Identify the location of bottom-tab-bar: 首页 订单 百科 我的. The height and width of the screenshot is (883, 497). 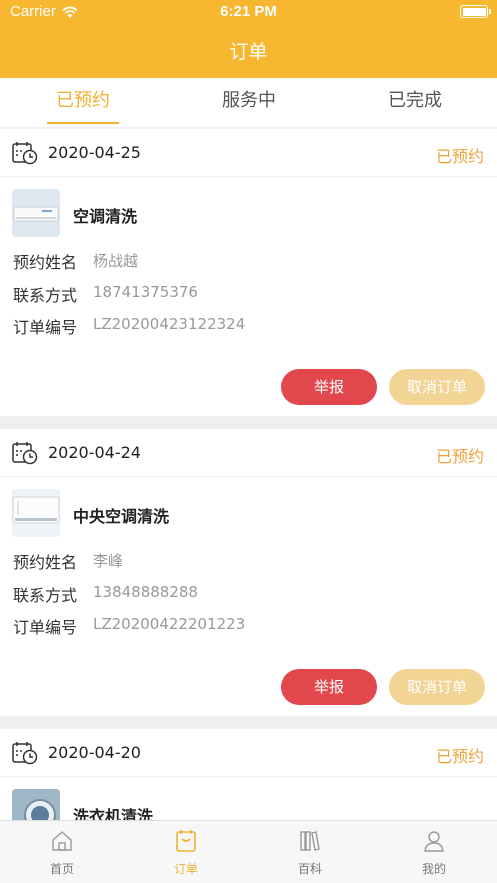
(248, 851).